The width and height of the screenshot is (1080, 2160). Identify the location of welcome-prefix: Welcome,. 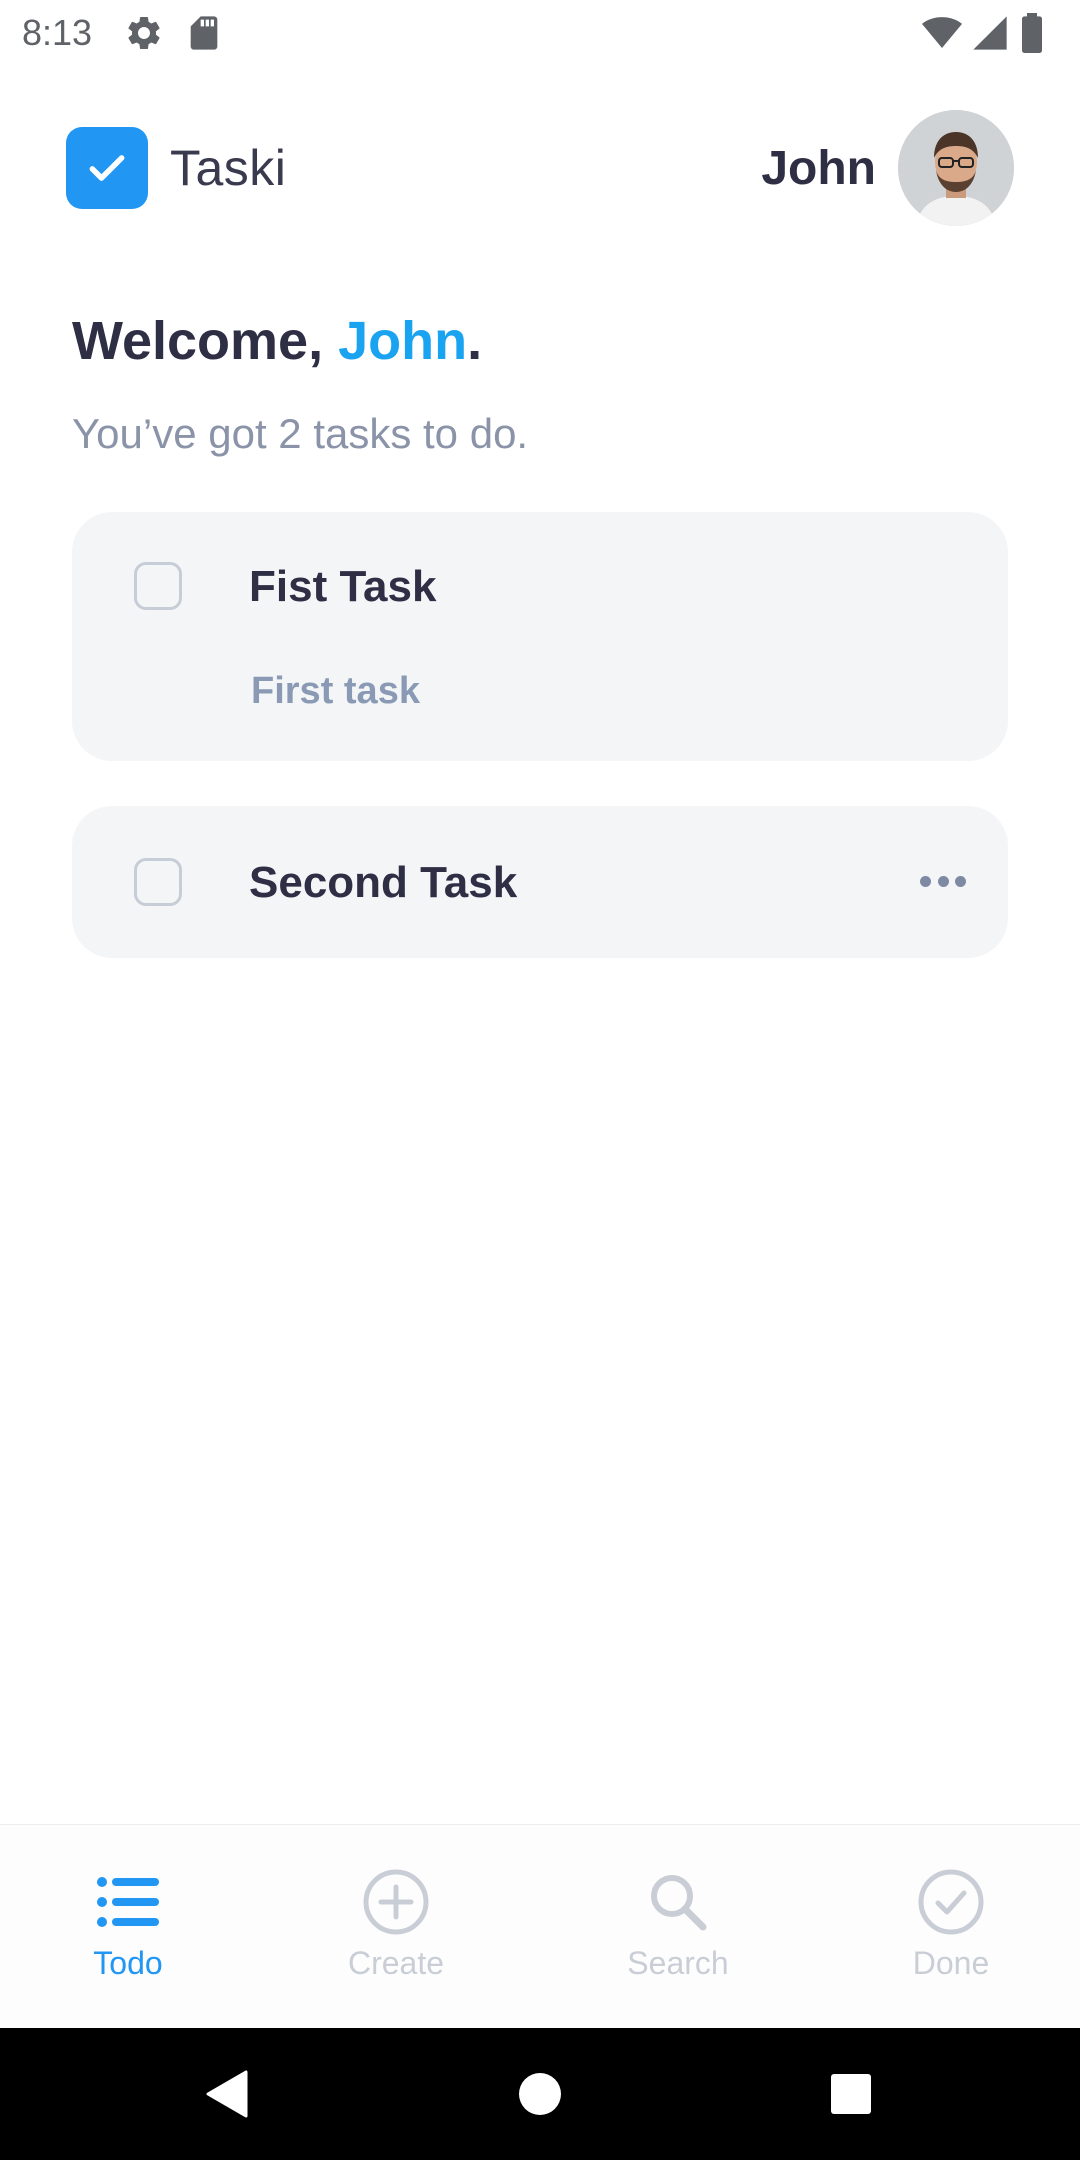
(205, 341).